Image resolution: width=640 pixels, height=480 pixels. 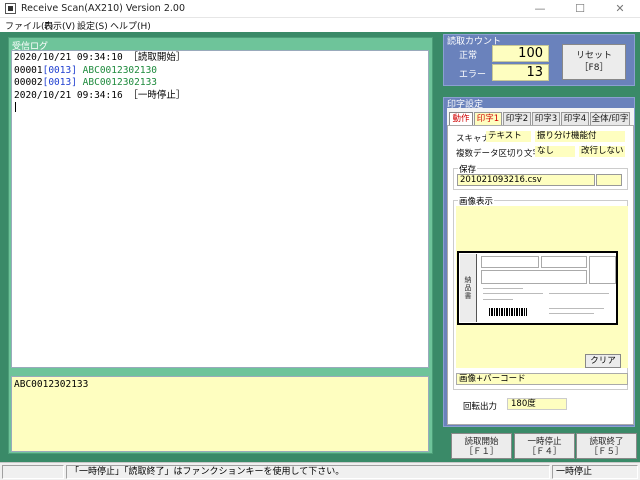 I want to click on delimiter-label: 複数データ区切り文字, so click(x=499, y=154).